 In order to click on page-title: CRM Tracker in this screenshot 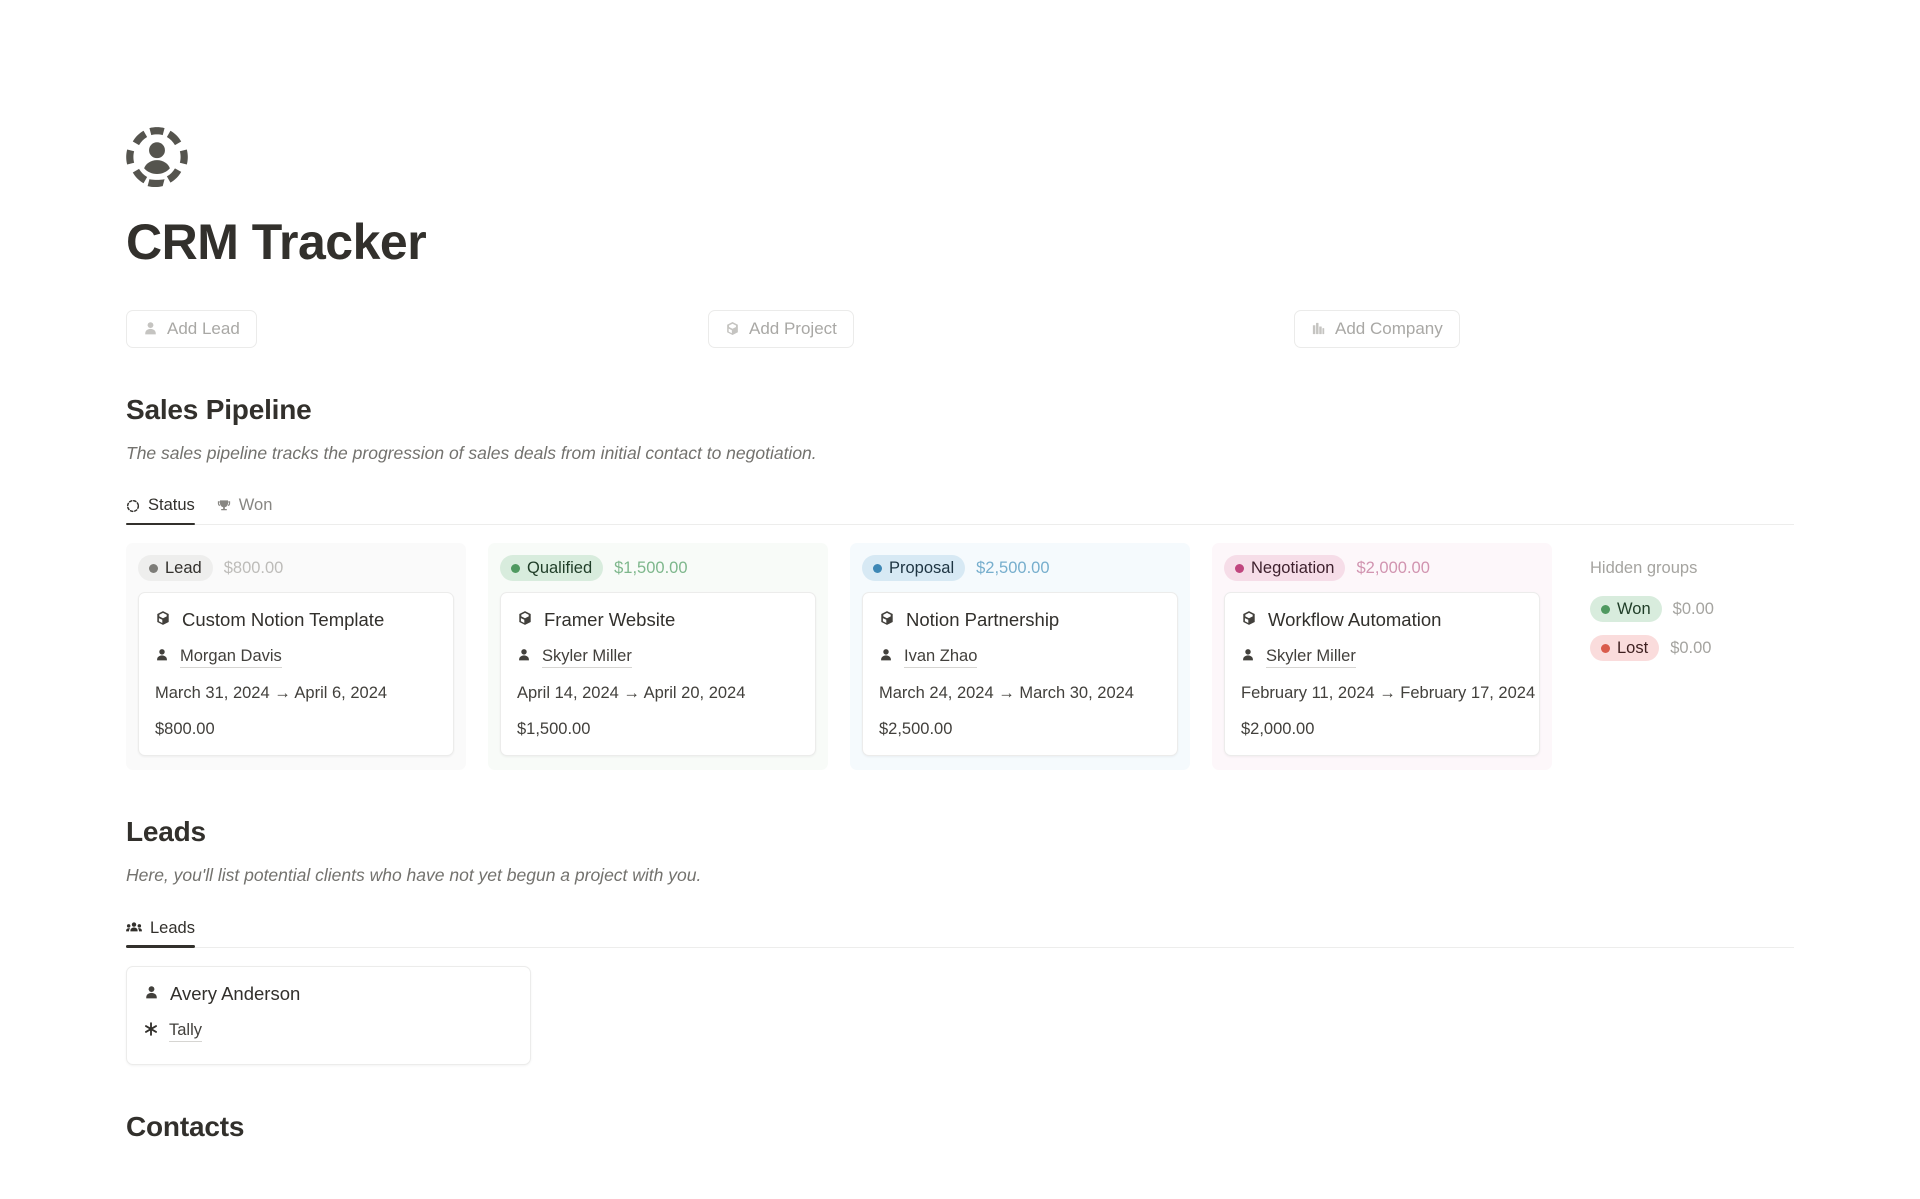, I will do `click(276, 242)`.